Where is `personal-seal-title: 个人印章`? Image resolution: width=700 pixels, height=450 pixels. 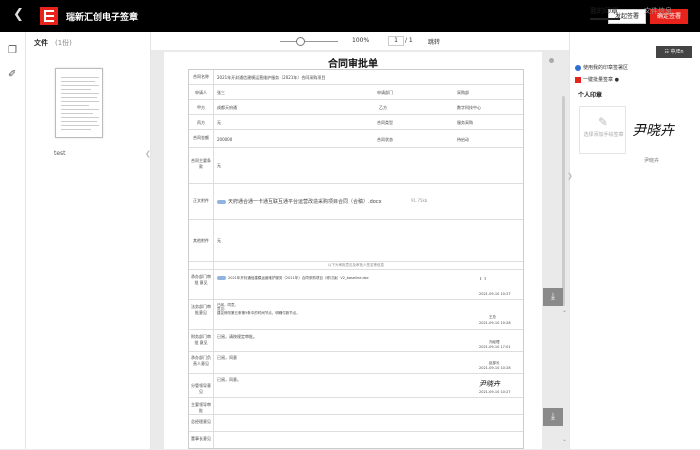
personal-seal-title: 个人印章 is located at coordinates (590, 95).